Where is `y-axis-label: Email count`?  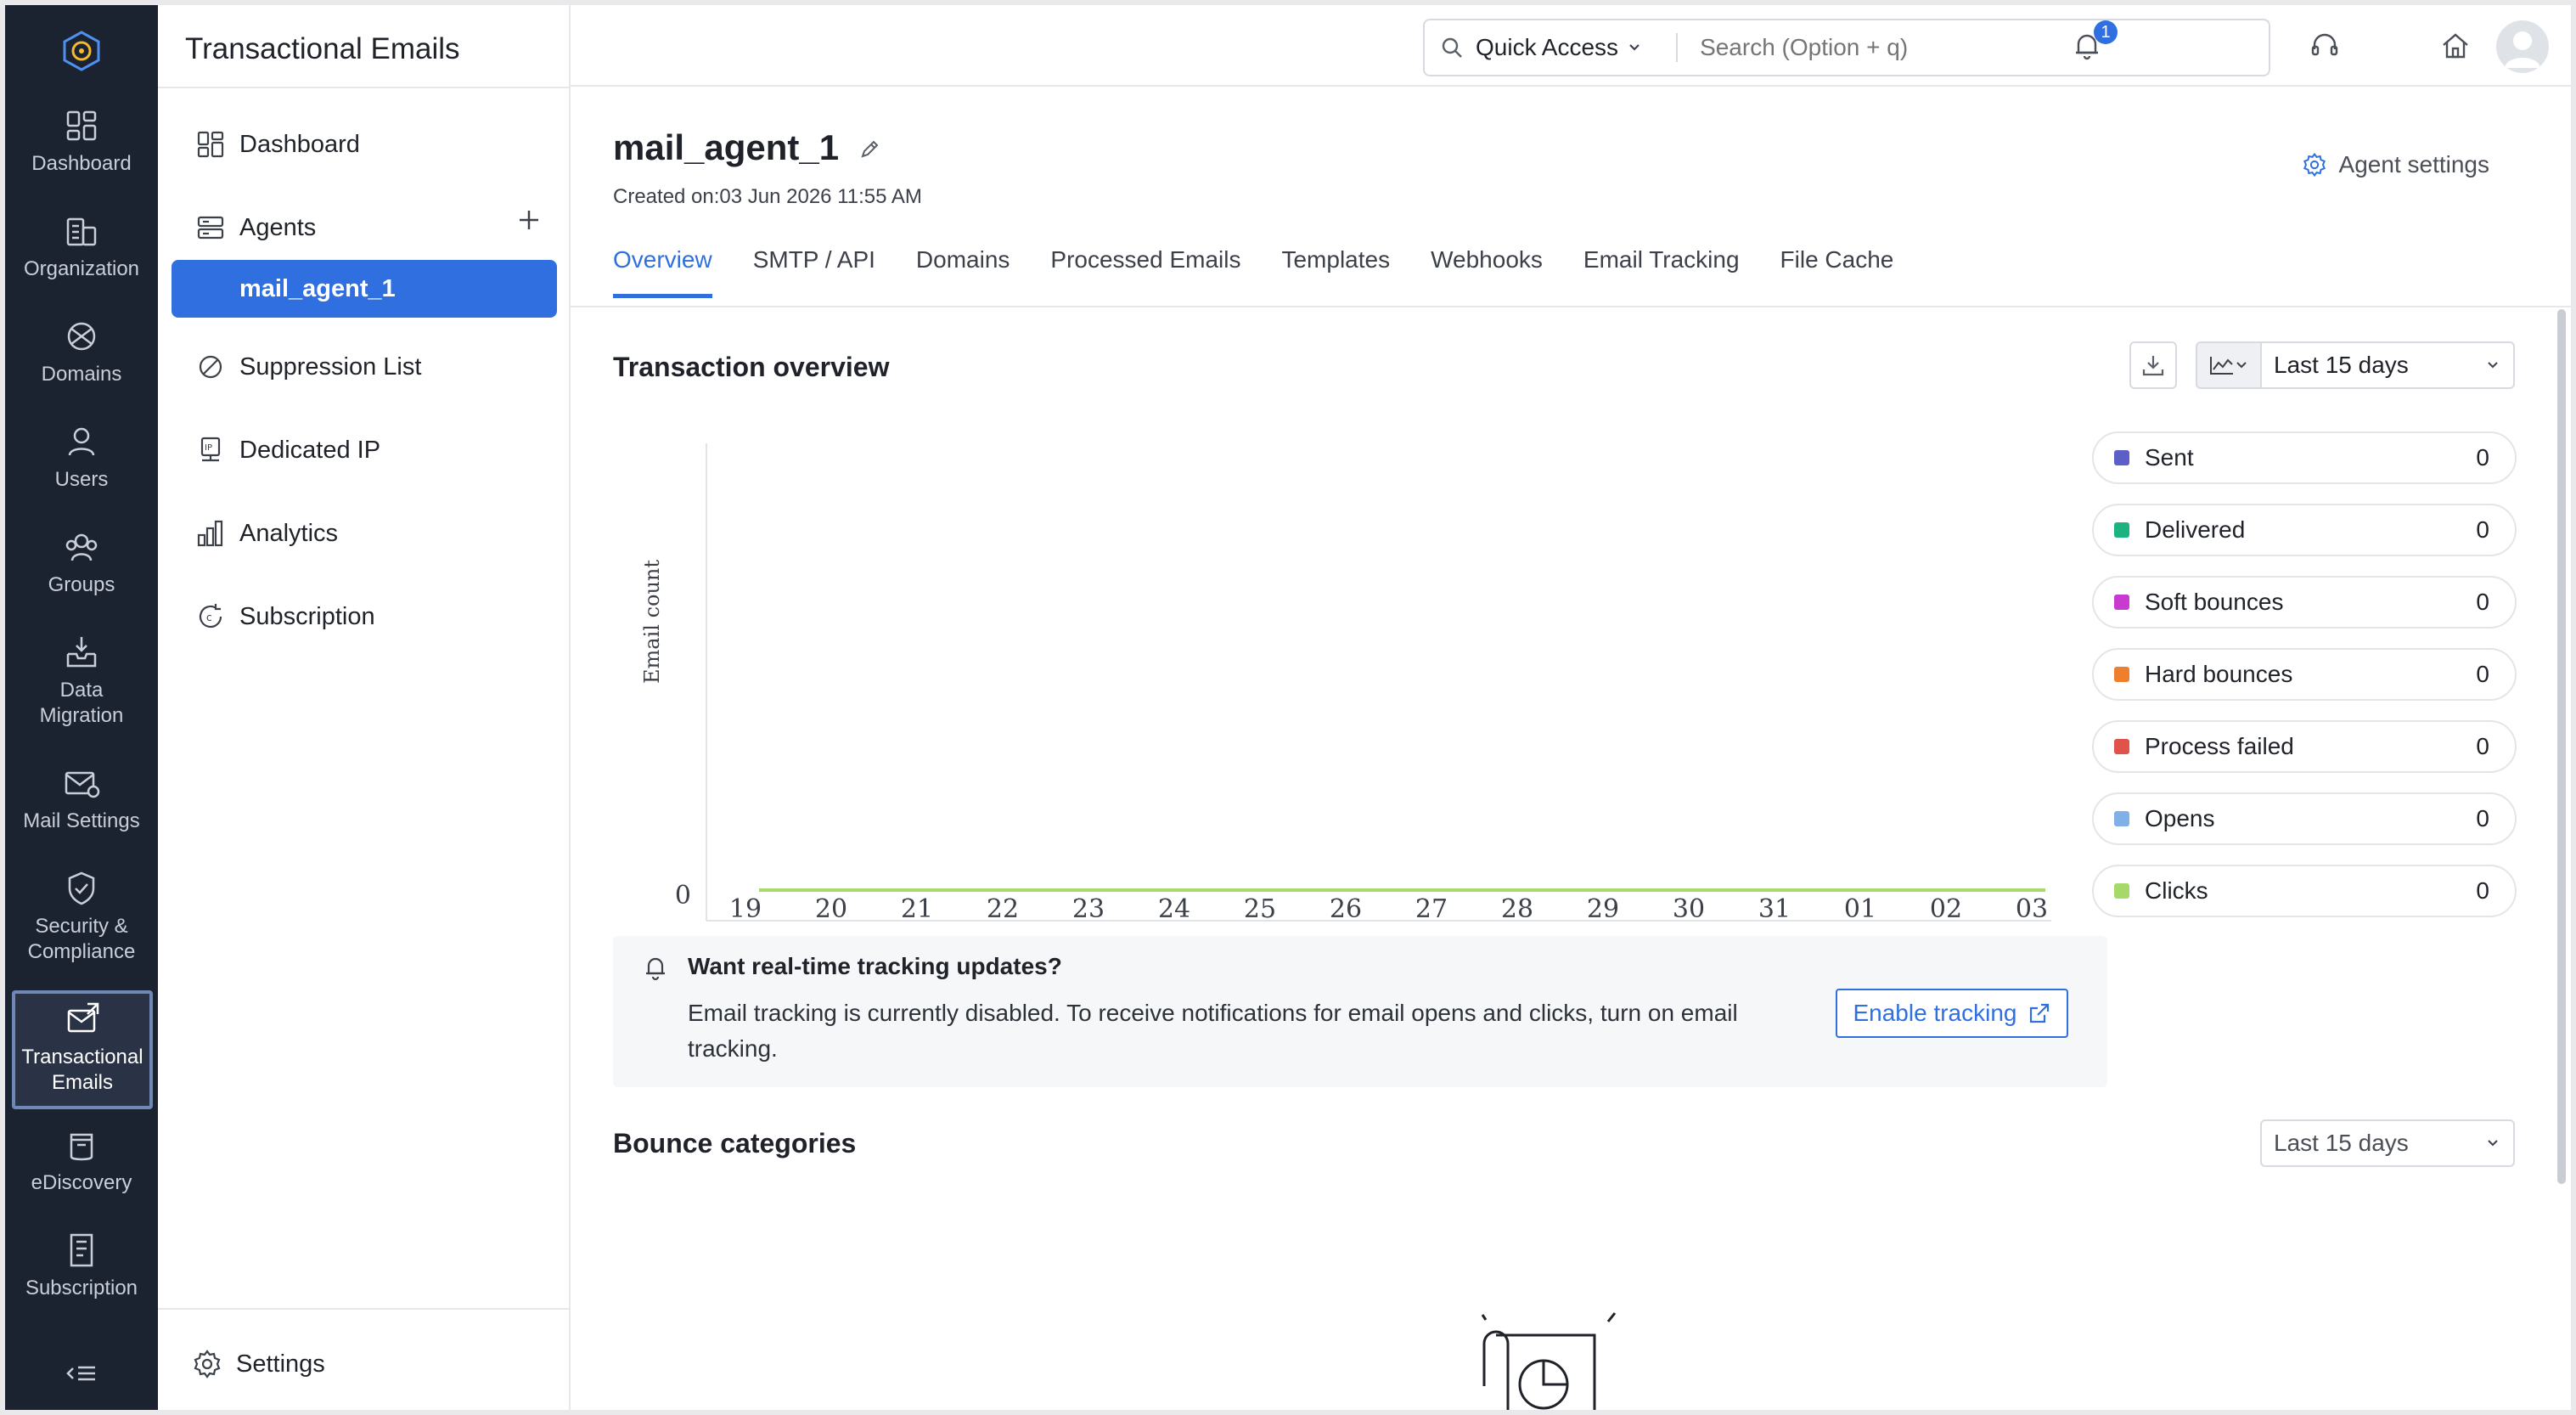
y-axis-label: Email count is located at coordinates (652, 622).